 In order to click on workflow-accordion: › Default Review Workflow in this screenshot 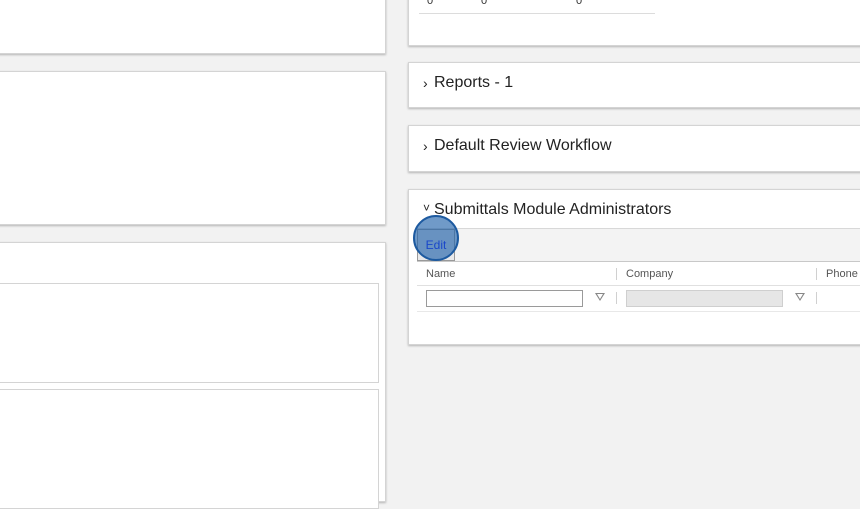, I will do `click(634, 148)`.